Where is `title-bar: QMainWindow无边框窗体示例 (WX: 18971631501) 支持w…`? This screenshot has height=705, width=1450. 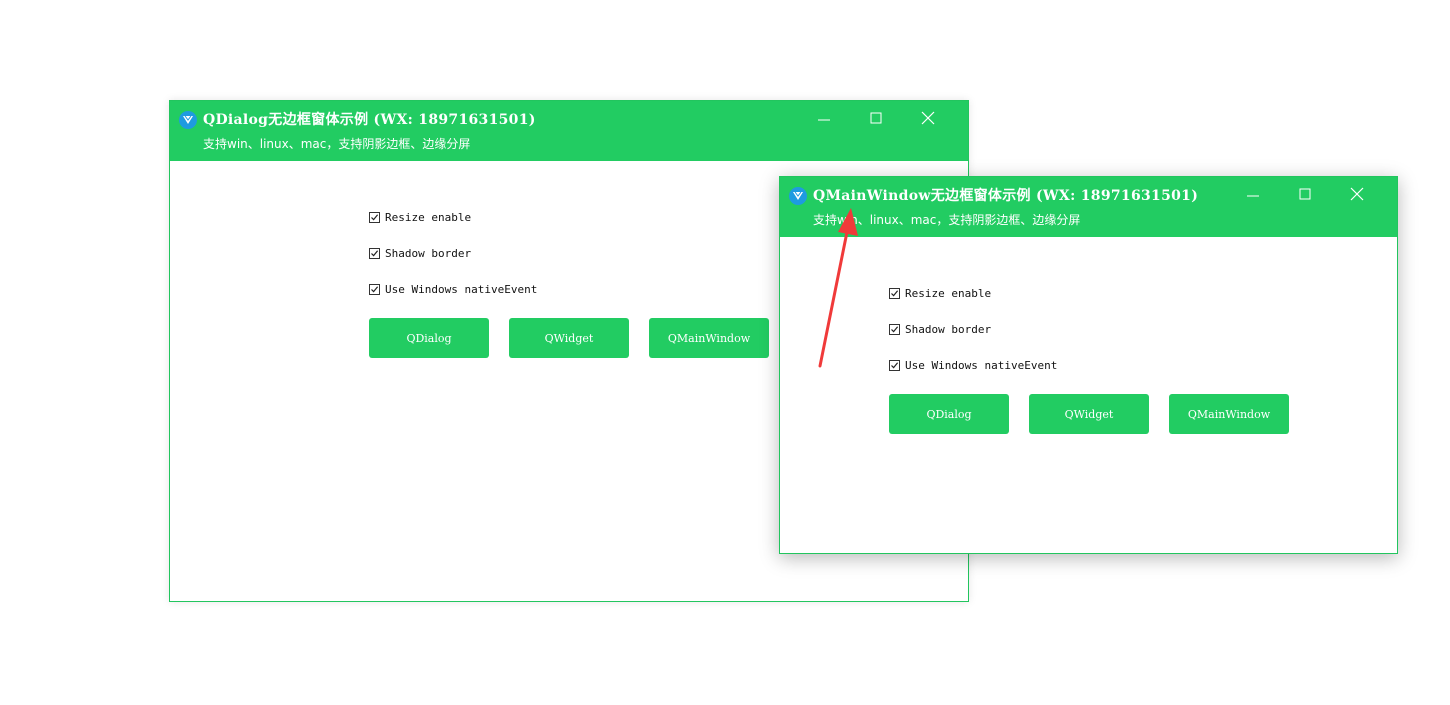 title-bar: QMainWindow无边框窗体示例 (WX: 18971631501) 支持w… is located at coordinates (1088, 207).